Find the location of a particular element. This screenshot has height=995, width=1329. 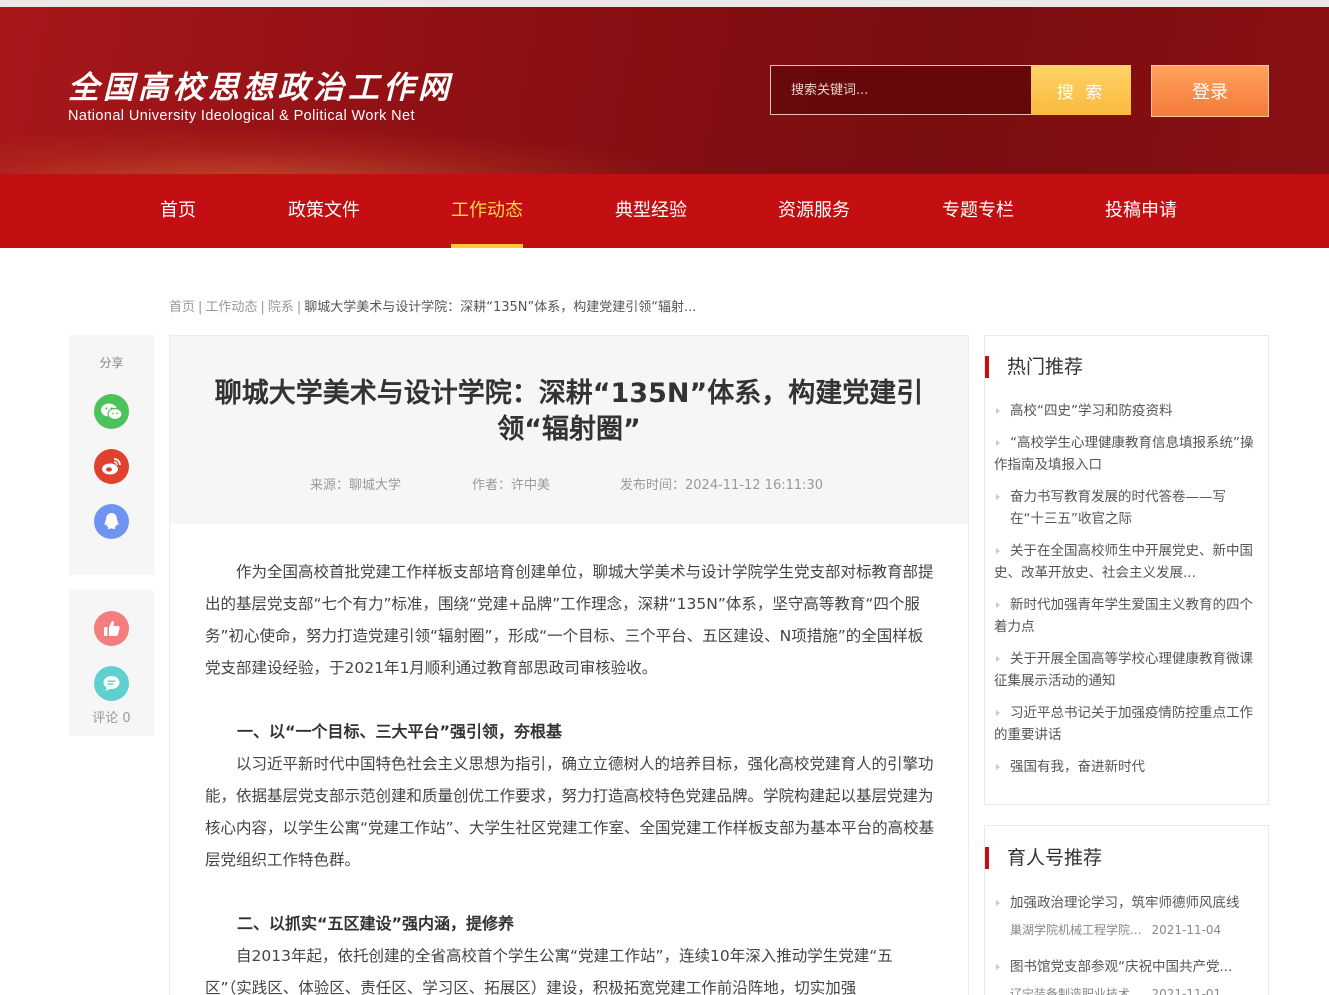

list-item: 习近平总书记关于加强疫情防控重点工作的重要讲话 is located at coordinates (1124, 724).